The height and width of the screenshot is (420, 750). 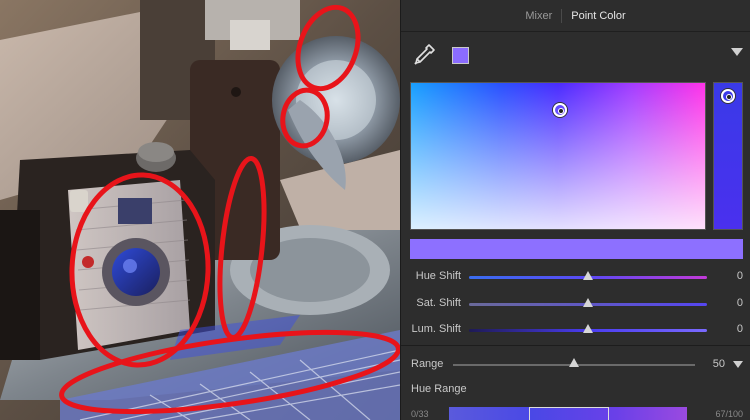 I want to click on lum-shift-slider: Lum. Shift 0, so click(x=575, y=330).